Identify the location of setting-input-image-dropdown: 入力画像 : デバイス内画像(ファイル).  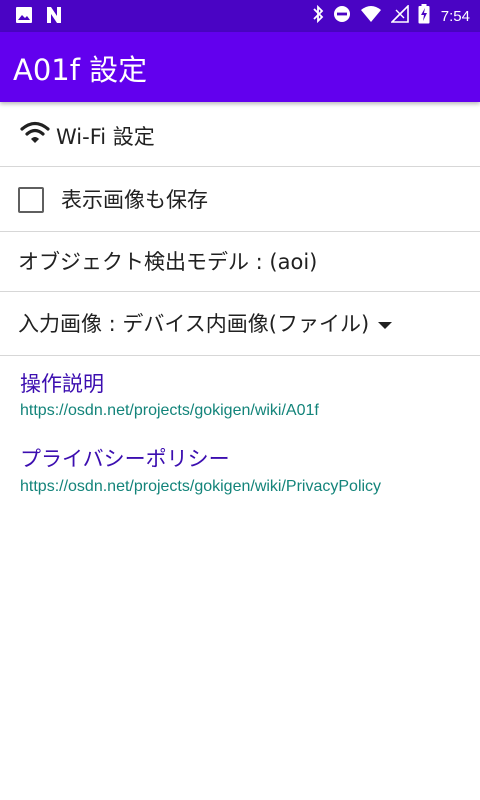
(240, 324).